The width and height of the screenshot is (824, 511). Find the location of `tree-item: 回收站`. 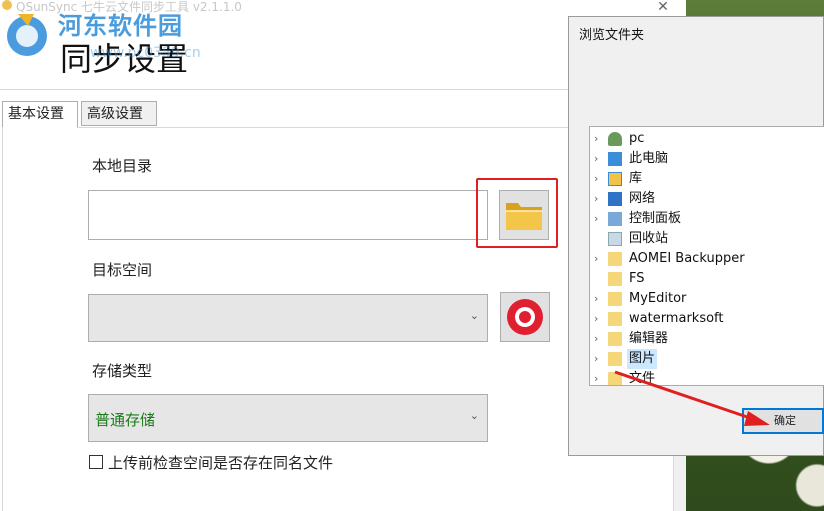

tree-item: 回收站 is located at coordinates (707, 239).